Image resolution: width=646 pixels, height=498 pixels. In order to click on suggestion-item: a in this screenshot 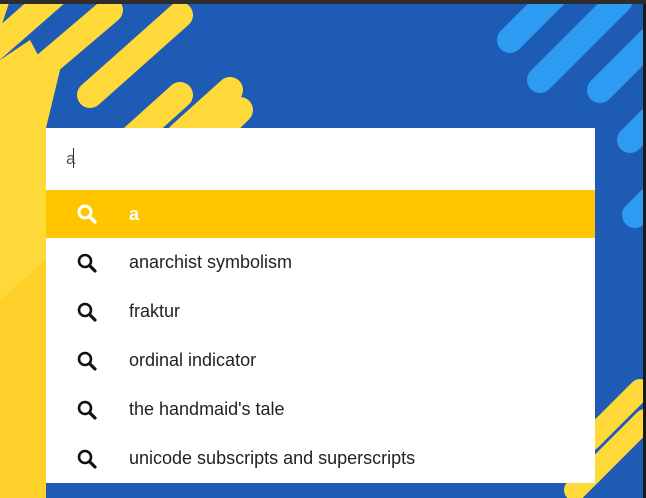, I will do `click(320, 214)`.